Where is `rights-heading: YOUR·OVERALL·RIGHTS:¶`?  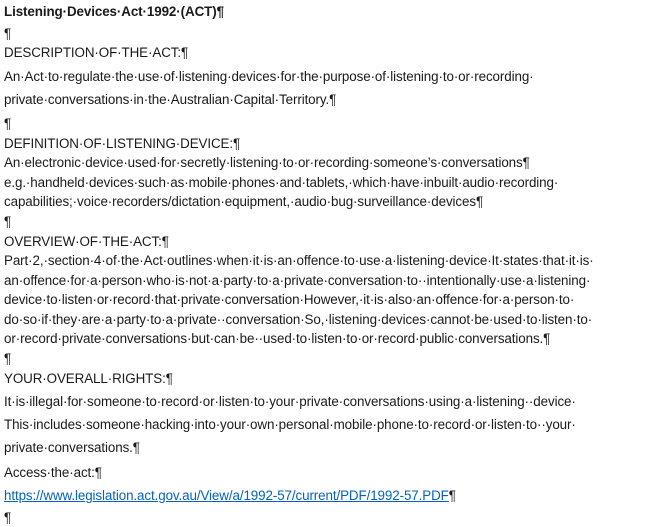
rights-heading: YOUR·OVERALL·RIGHTS:¶ is located at coordinates (88, 378).